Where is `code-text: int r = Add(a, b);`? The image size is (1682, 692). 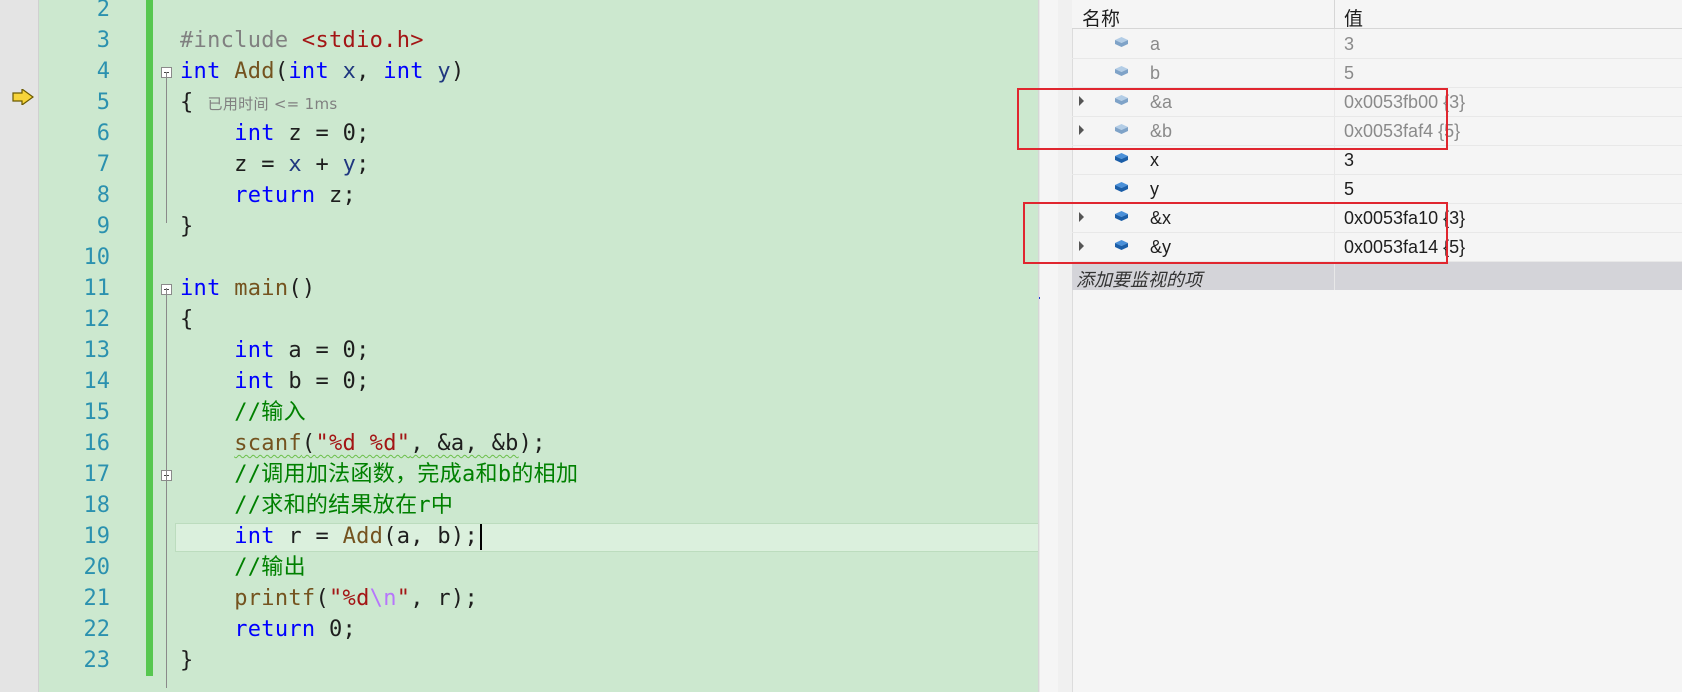 code-text: int r = Add(a, b); is located at coordinates (331, 537).